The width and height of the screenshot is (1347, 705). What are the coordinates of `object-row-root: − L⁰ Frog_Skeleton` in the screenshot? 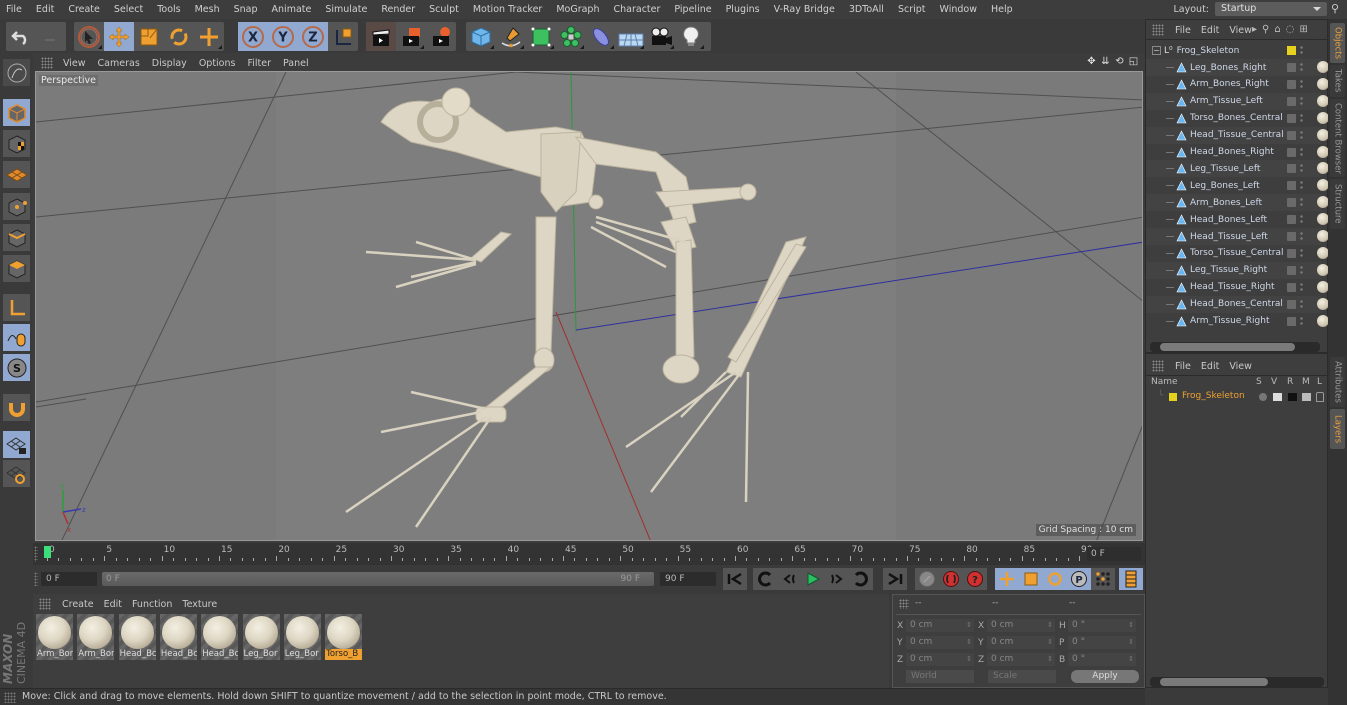 It's located at (1233, 50).